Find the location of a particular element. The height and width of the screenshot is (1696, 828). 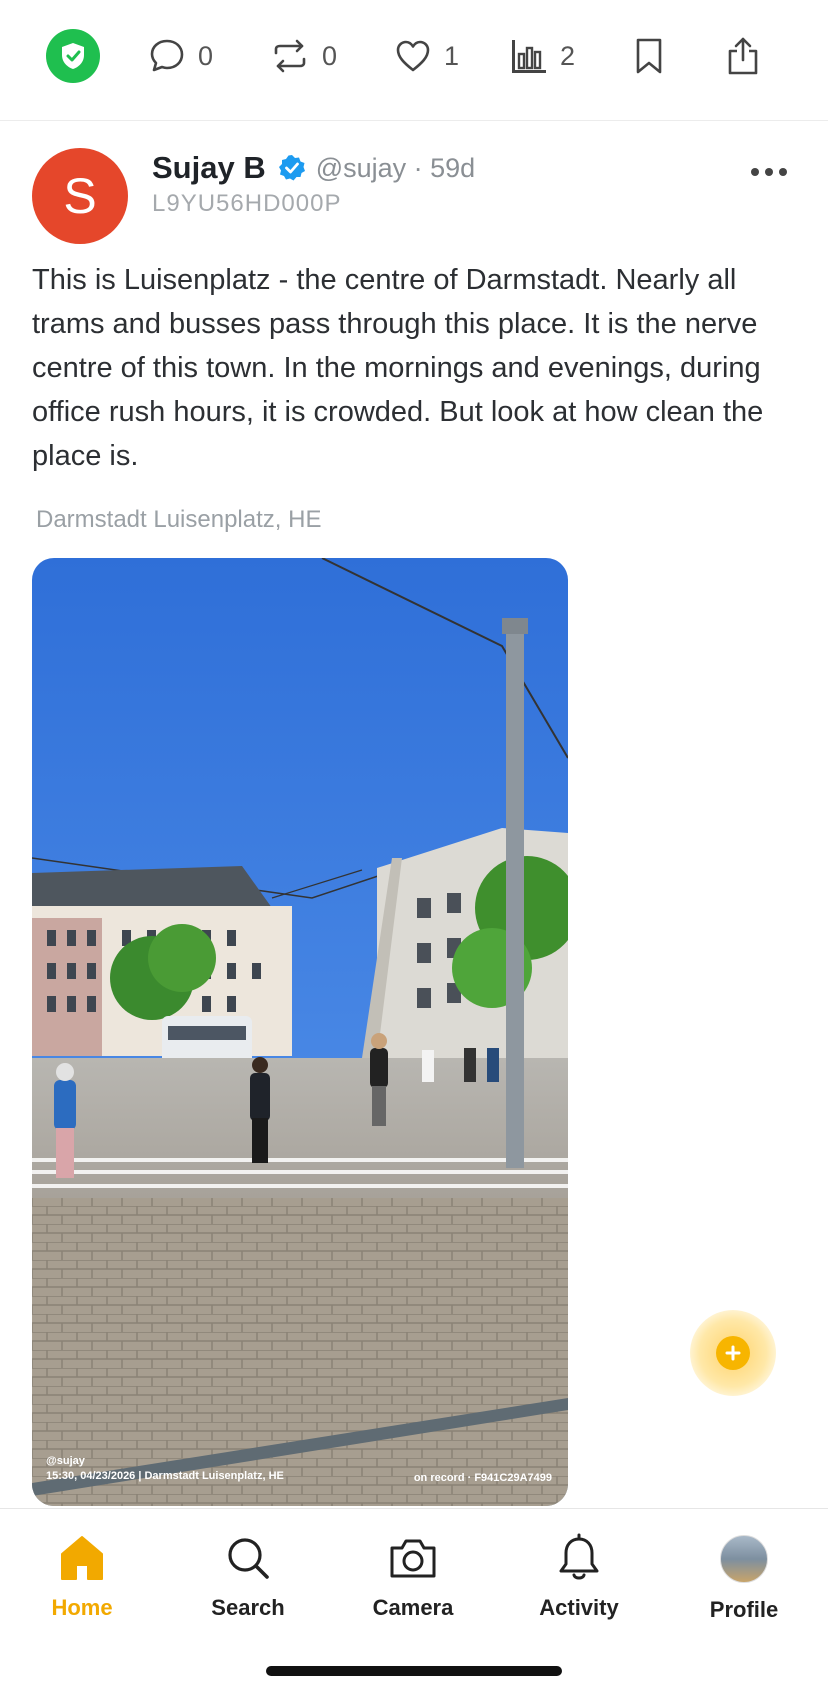

nav-home: Home is located at coordinates (82, 1577).